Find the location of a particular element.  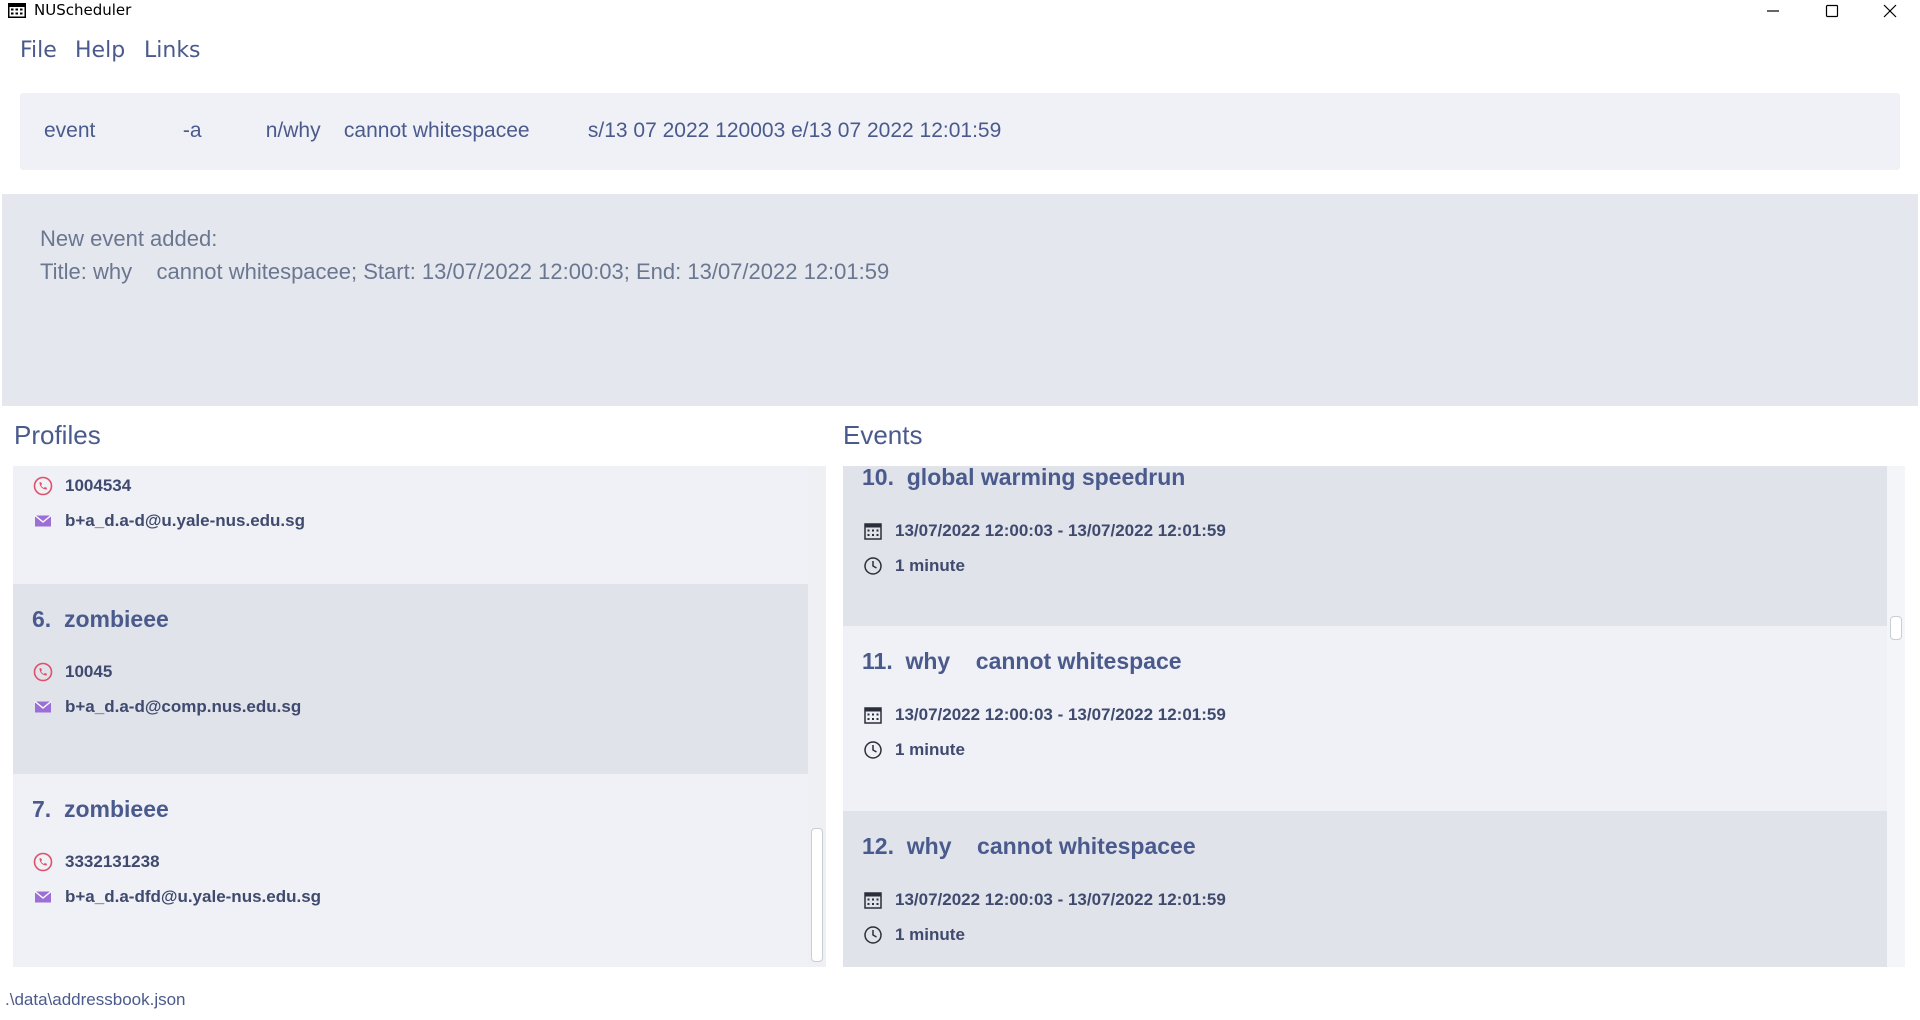

profiles-scrollbar is located at coordinates (817, 716).